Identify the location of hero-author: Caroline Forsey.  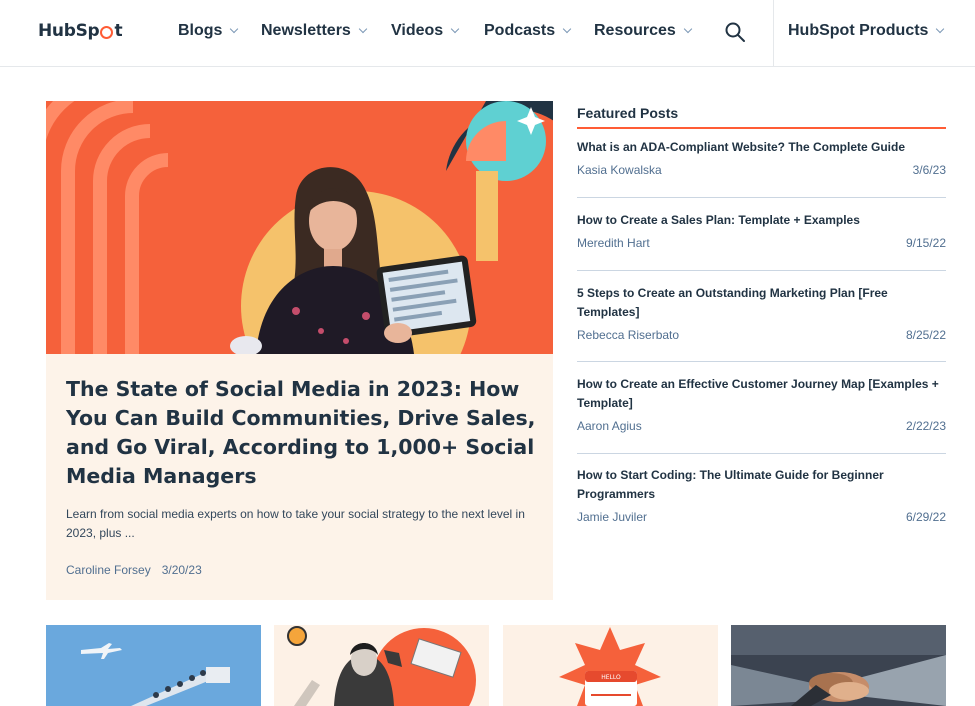
(108, 570).